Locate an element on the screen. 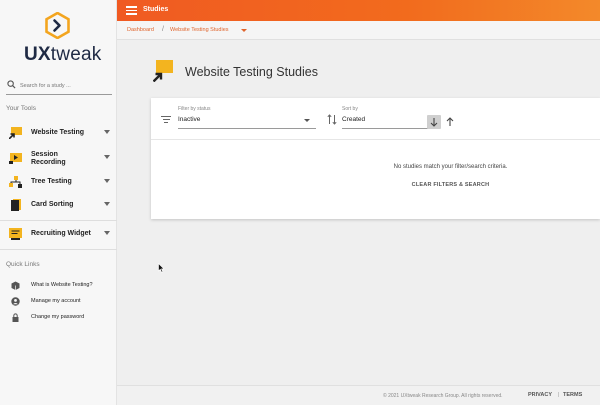 This screenshot has height=405, width=600. sort-descending-button is located at coordinates (434, 122).